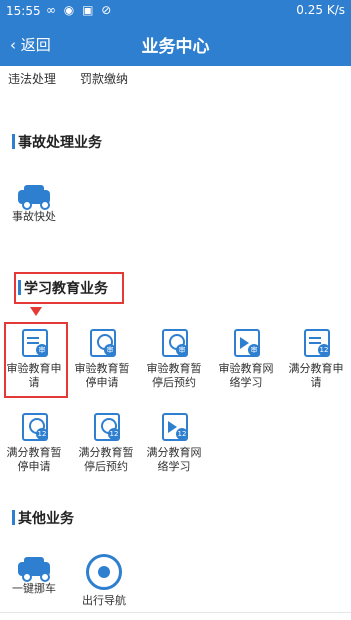 This screenshot has width=351, height=620. What do you see at coordinates (102, 375) in the screenshot?
I see `review-education-pause-apply-label: 审验教育暂停申请` at bounding box center [102, 375].